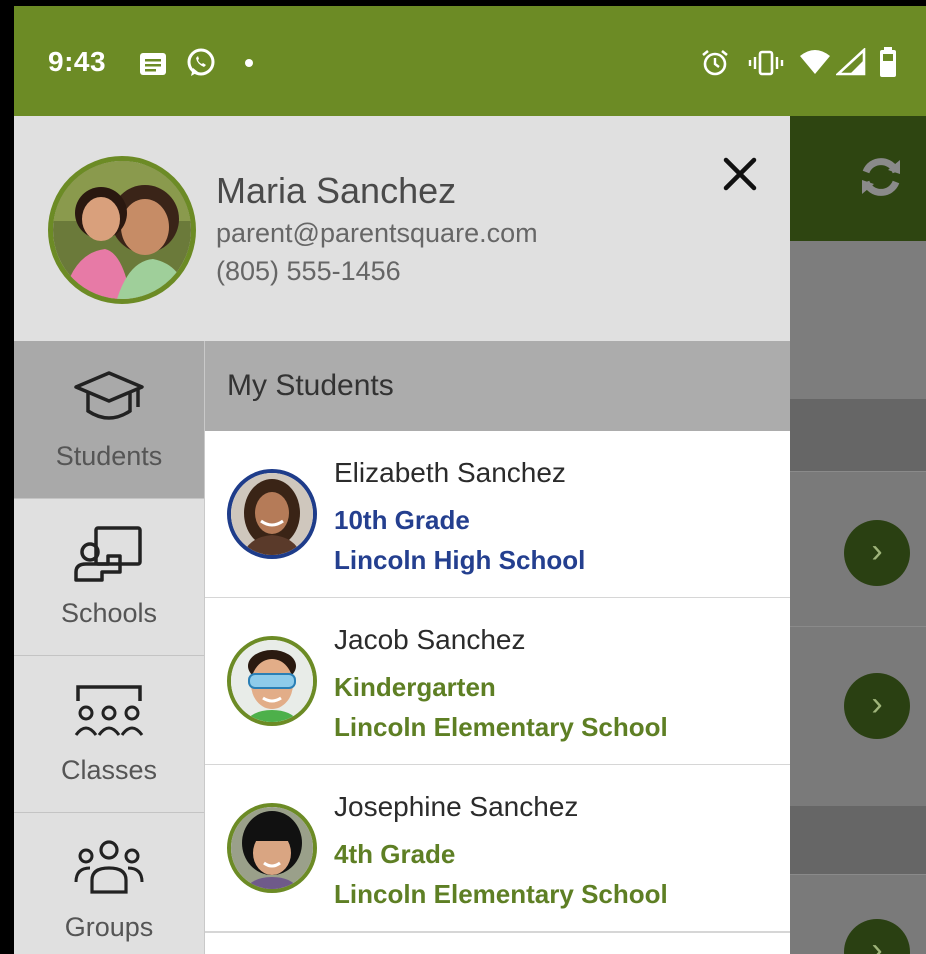  Describe the element at coordinates (108, 554) in the screenshot. I see `teacher-board-icon` at that location.